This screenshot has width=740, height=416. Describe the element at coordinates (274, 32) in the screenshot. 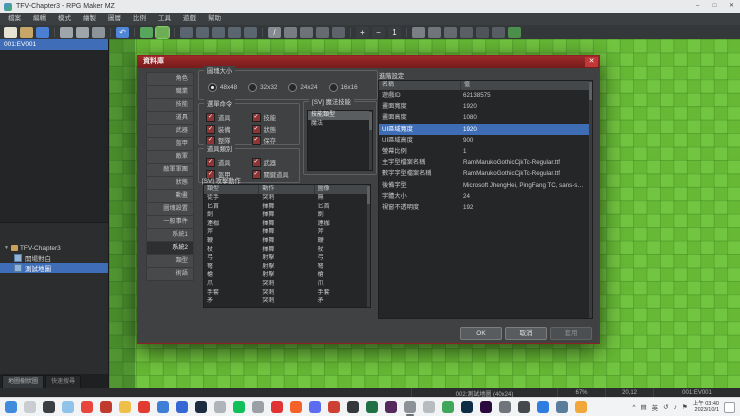

I see `line-tool-icon: /` at that location.